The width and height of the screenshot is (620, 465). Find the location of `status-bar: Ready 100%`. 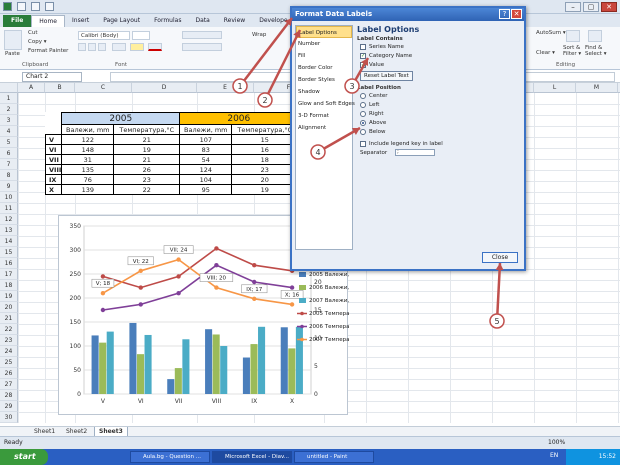

status-bar: Ready 100% is located at coordinates (310, 442).